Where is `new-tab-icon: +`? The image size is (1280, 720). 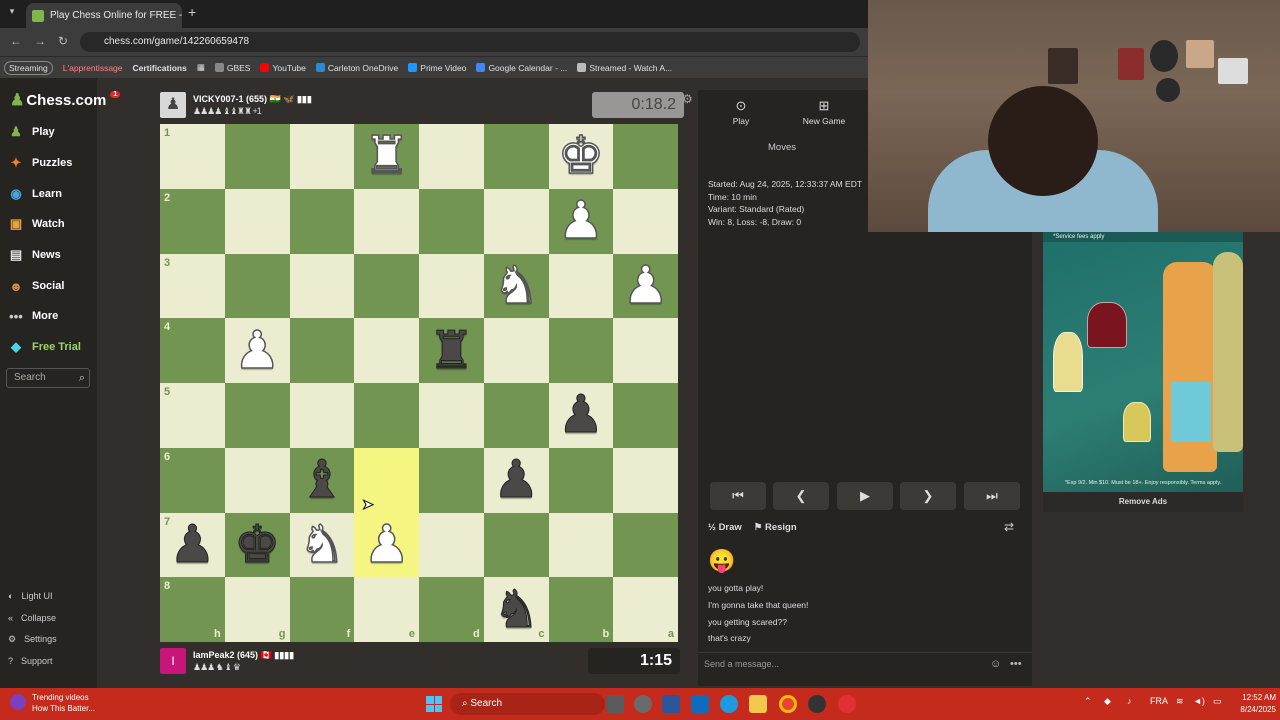 new-tab-icon: + is located at coordinates (192, 12).